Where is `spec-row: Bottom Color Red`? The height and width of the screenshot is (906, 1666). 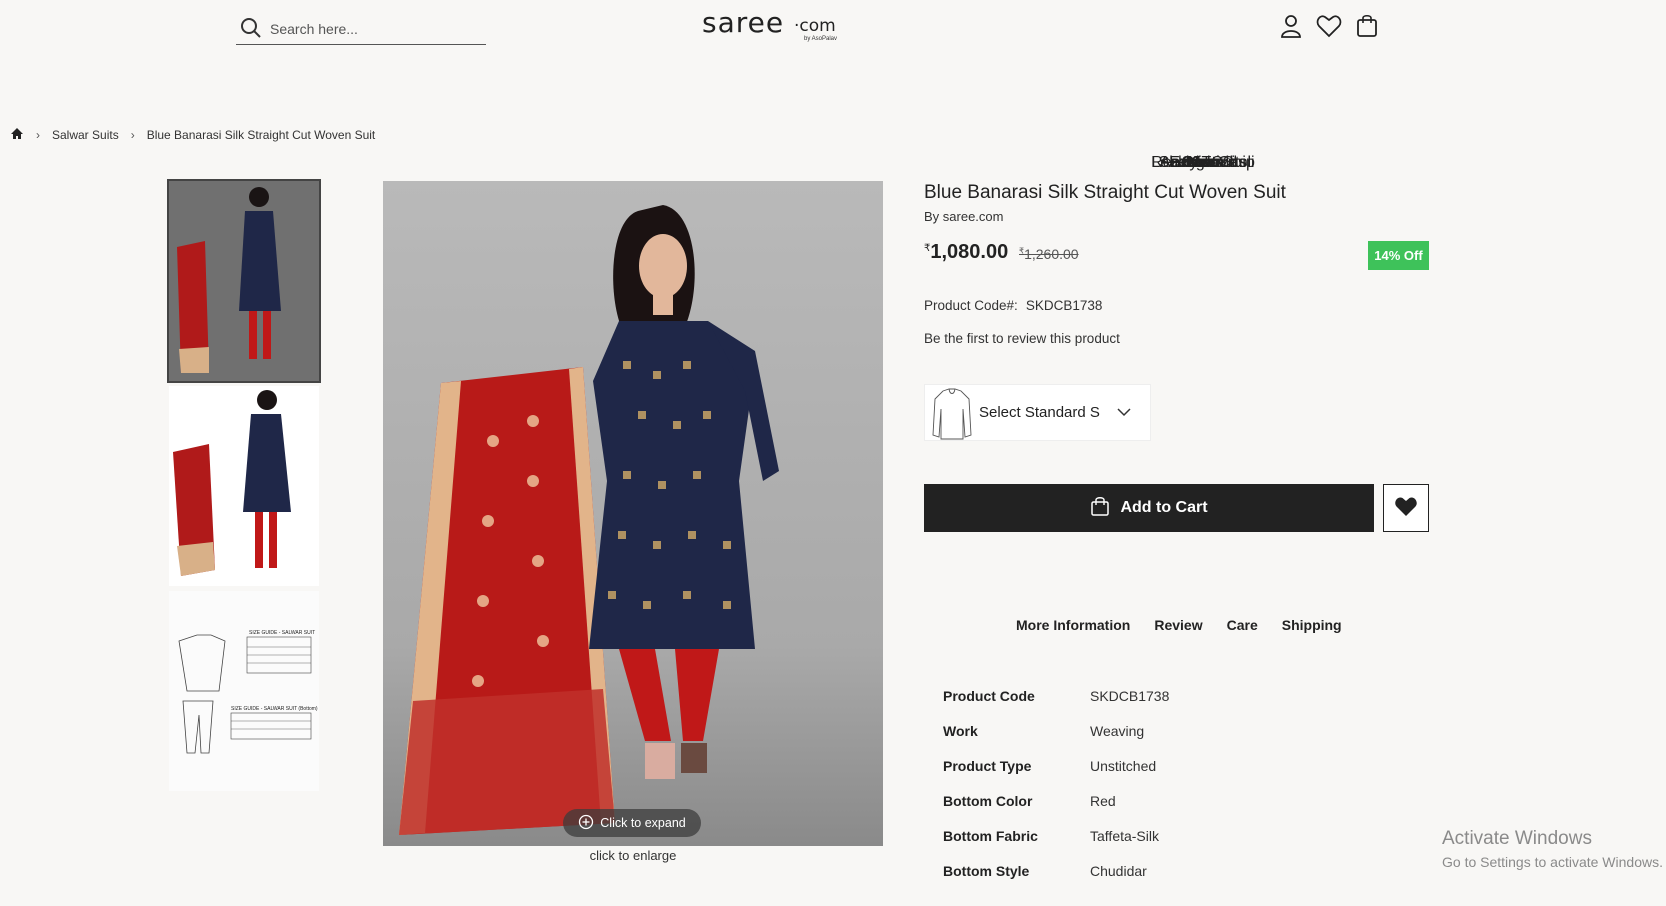 spec-row: Bottom Color Red is located at coordinates (1056, 810).